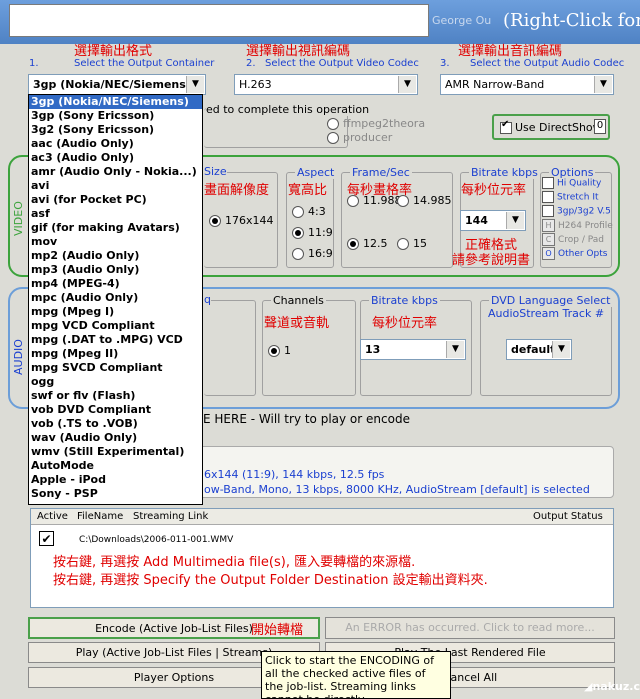 Image resolution: width=640 pixels, height=699 pixels. Describe the element at coordinates (551, 126) in the screenshot. I see `directshow-checkbox: ✔ Use DirectShow` at that location.